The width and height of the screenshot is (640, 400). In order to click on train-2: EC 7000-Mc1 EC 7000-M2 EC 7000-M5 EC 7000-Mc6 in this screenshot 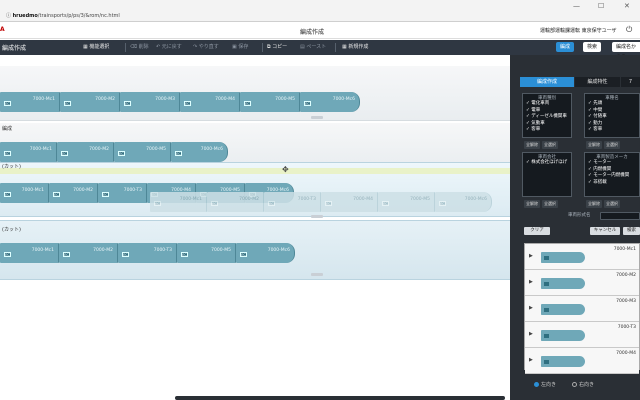, I will do `click(114, 152)`.